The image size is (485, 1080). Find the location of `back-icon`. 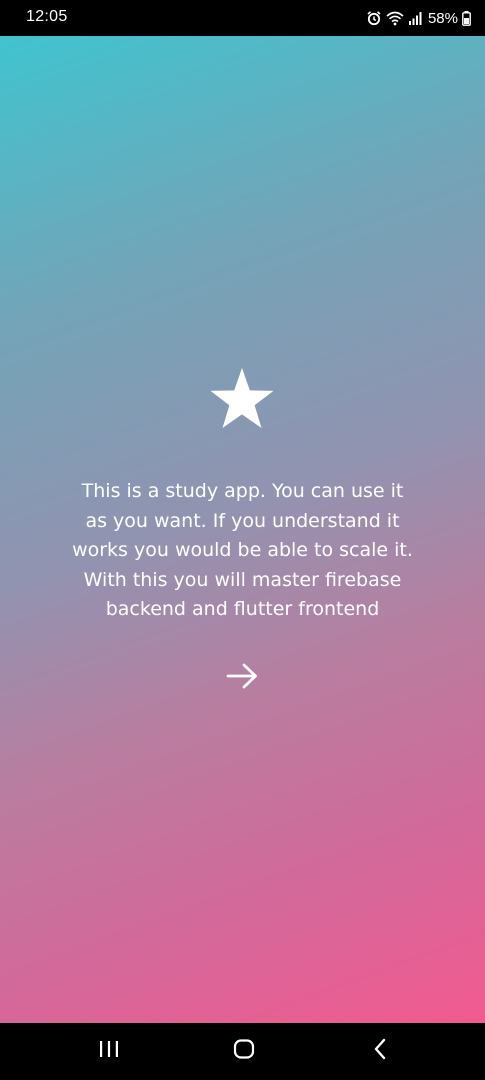

back-icon is located at coordinates (380, 1051).